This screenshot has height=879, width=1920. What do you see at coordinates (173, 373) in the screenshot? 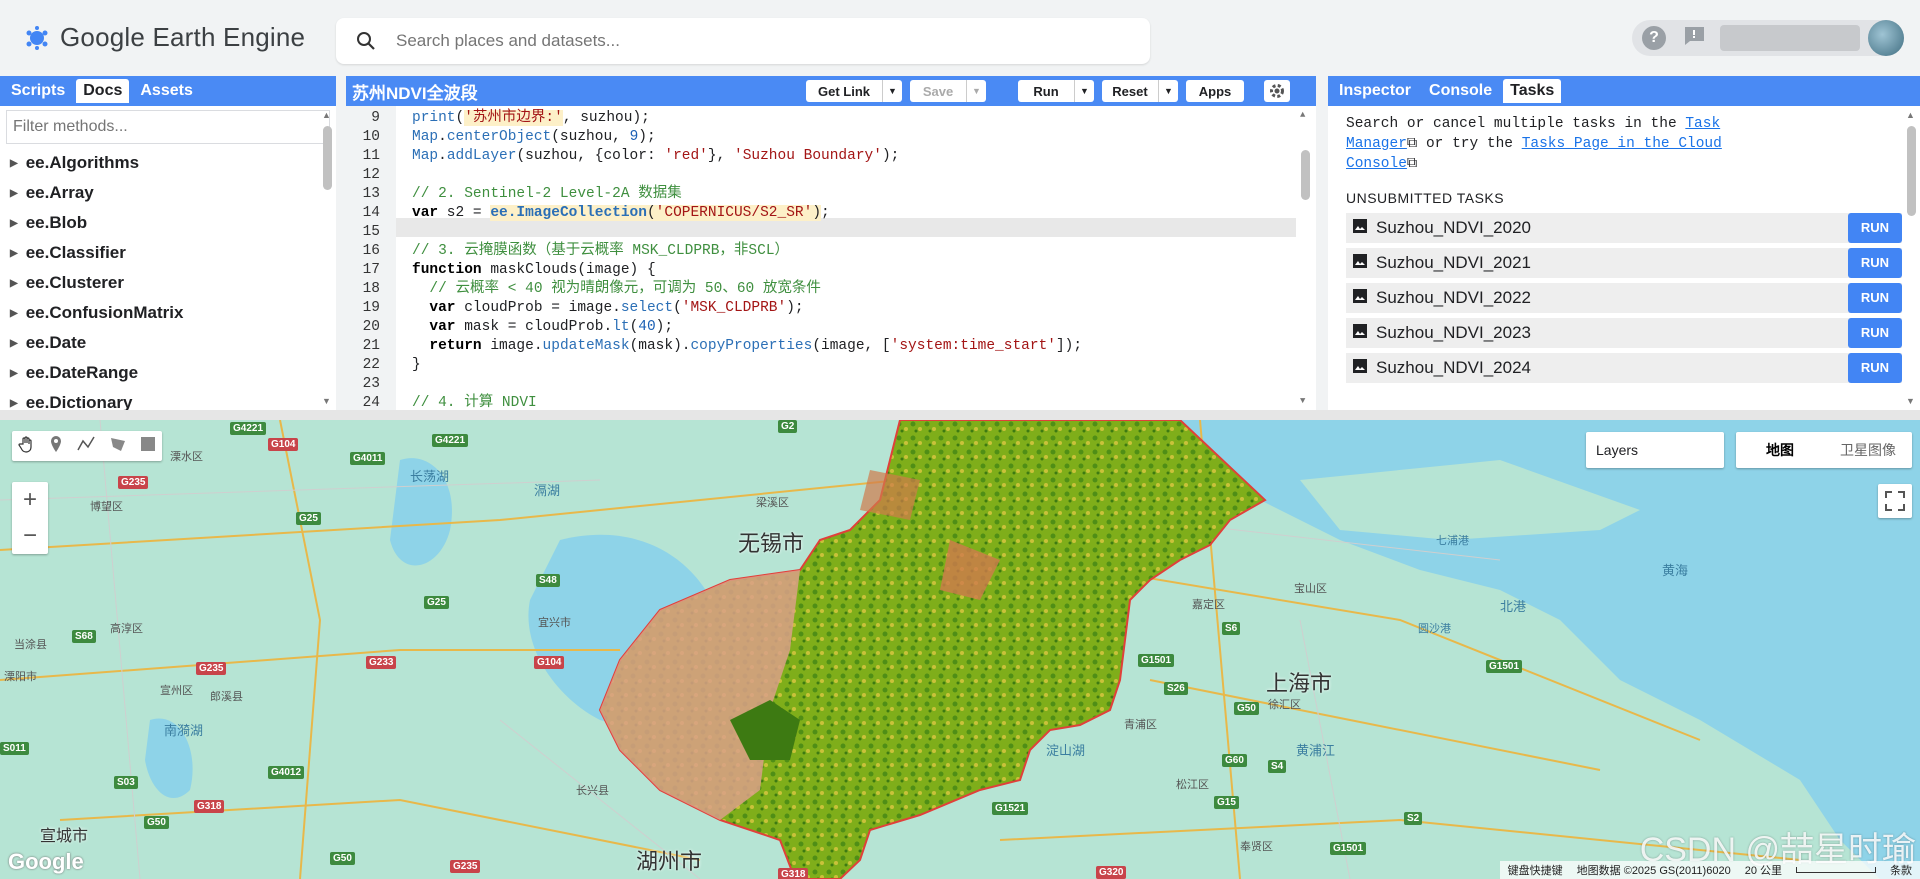
I see `docs-item: ▶ ee.DateRange` at bounding box center [173, 373].